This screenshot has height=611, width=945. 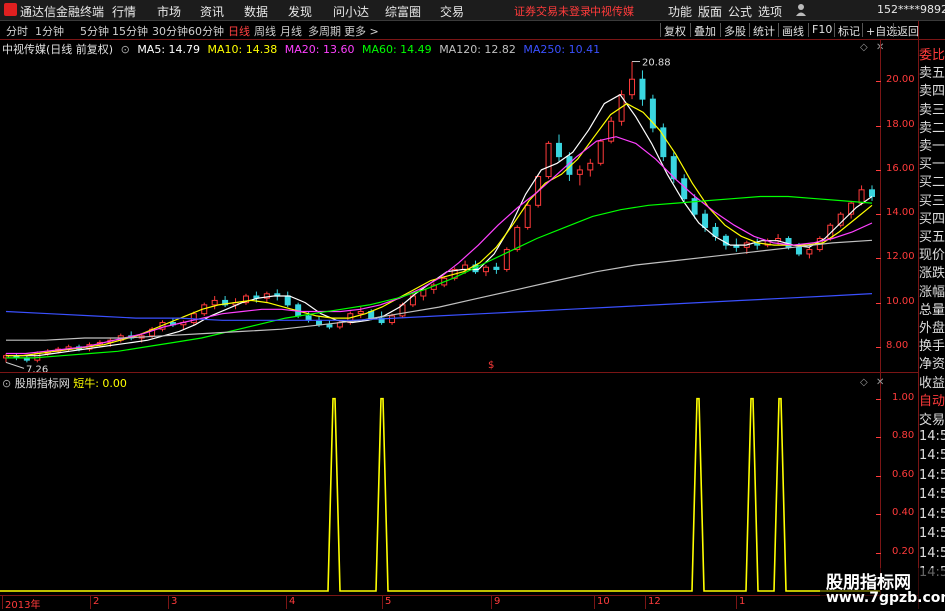 What do you see at coordinates (820, 30) in the screenshot?
I see `tool-button-5: F10` at bounding box center [820, 30].